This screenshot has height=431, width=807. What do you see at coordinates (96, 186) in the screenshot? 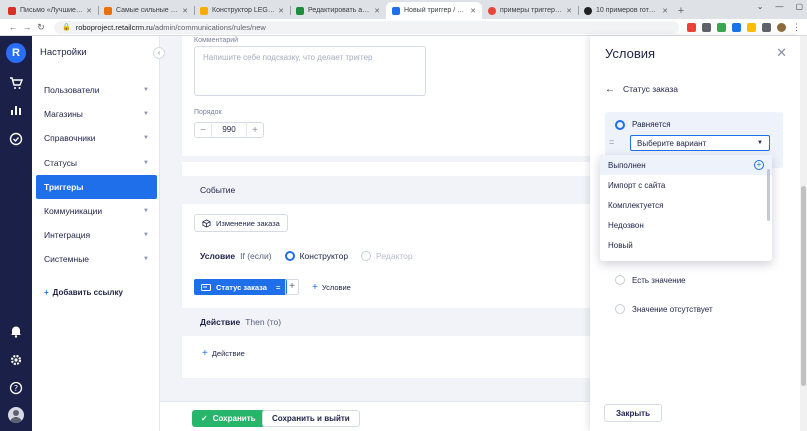
I see `sidebar-item-triggers: Триггеры` at bounding box center [96, 186].